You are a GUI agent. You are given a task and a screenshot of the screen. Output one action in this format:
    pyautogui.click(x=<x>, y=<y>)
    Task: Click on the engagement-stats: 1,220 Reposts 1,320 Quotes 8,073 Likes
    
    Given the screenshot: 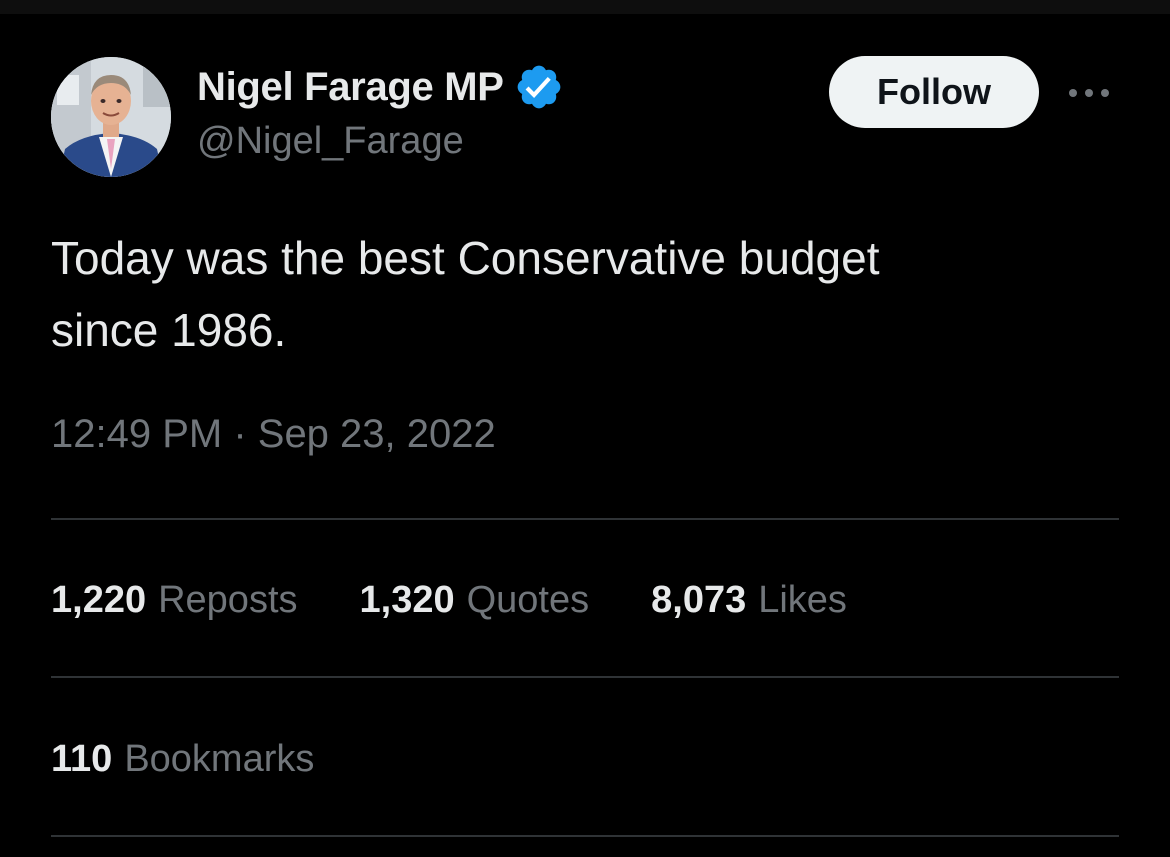 What is the action you would take?
    pyautogui.click(x=449, y=600)
    